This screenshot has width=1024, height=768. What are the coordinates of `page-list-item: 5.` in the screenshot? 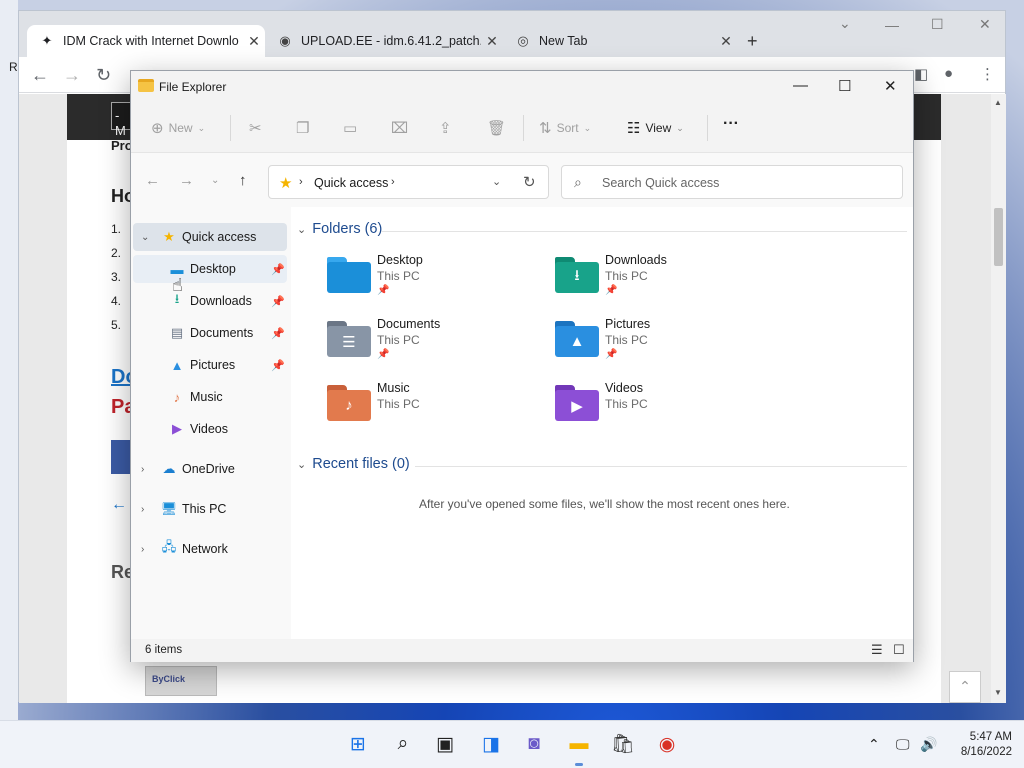 It's located at (116, 325).